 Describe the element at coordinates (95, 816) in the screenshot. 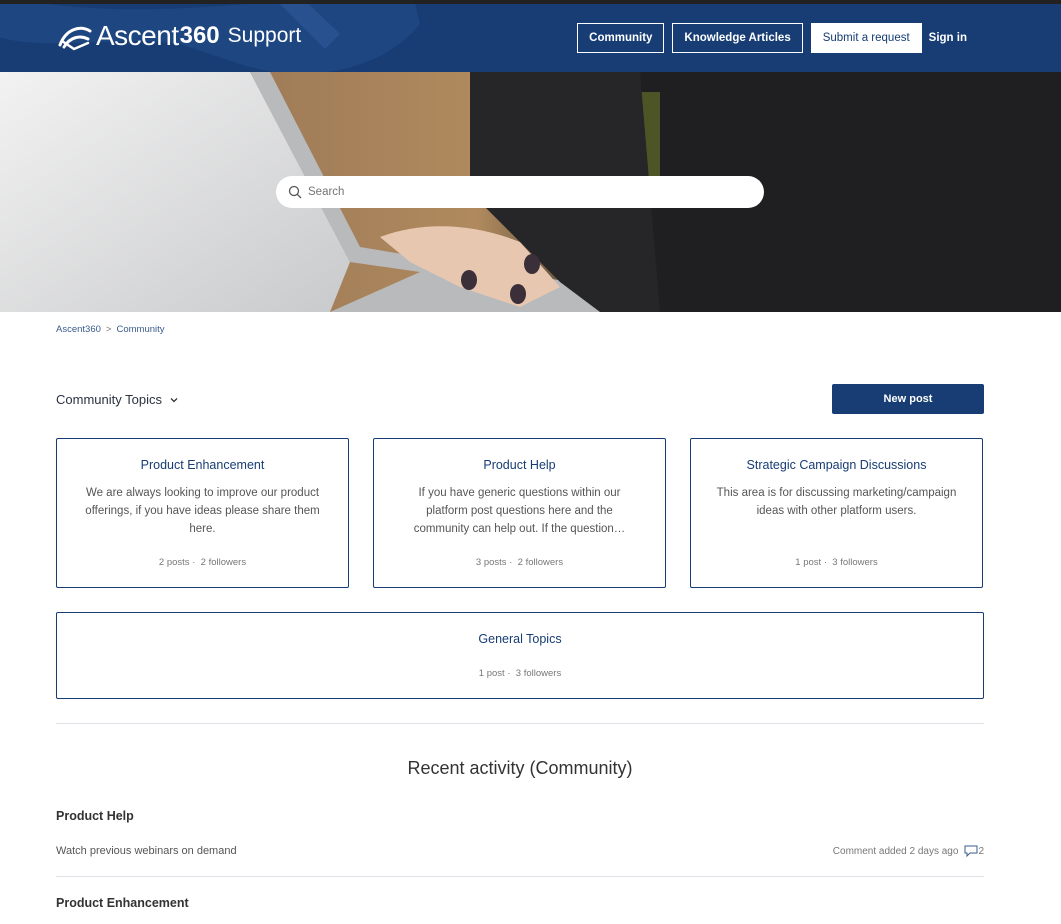

I see `activity-topic-link: Product Help` at that location.